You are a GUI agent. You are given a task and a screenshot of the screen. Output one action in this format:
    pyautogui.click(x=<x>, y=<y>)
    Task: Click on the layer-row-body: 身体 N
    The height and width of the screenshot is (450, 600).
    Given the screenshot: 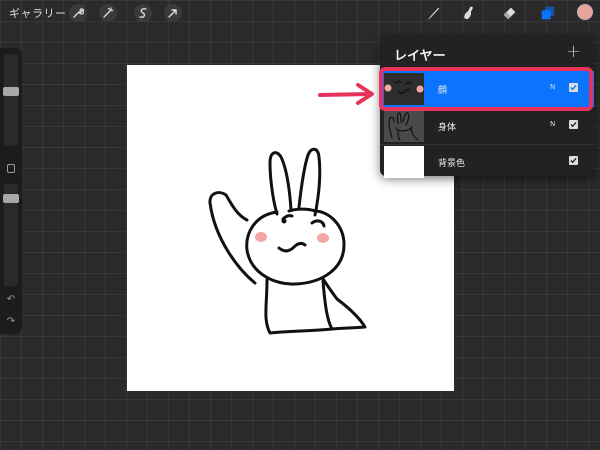 What is the action you would take?
    pyautogui.click(x=487, y=126)
    